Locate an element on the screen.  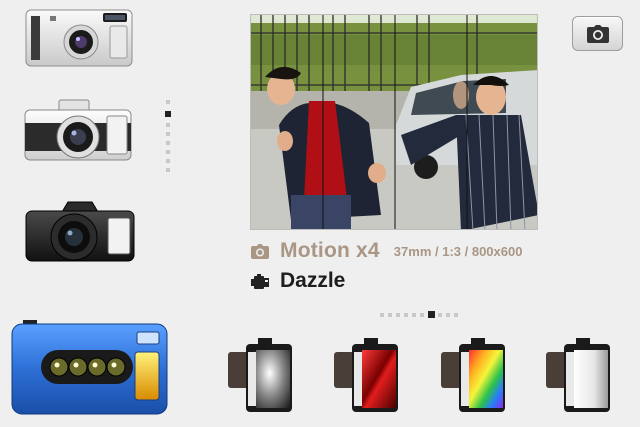
camera-specs: 37mm / 1:3 / 800x600 is located at coordinates (458, 251).